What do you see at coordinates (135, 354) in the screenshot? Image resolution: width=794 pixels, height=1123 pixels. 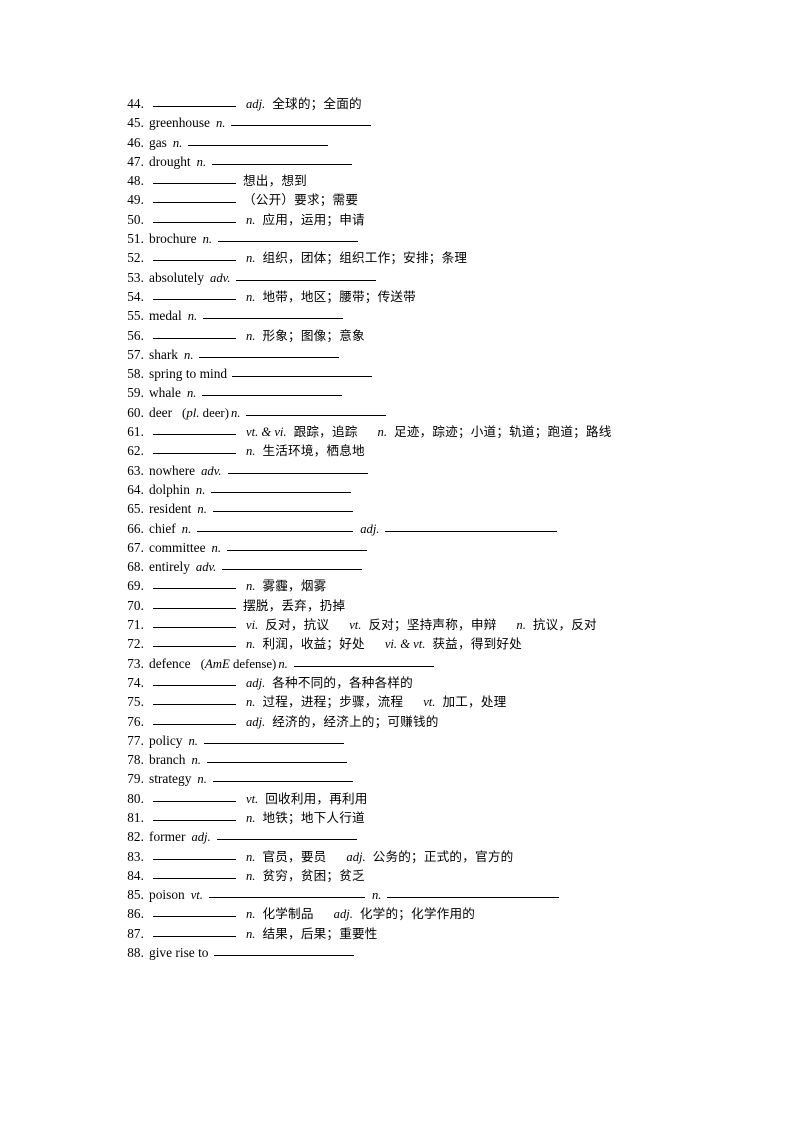 I see `entry-number: 57.` at bounding box center [135, 354].